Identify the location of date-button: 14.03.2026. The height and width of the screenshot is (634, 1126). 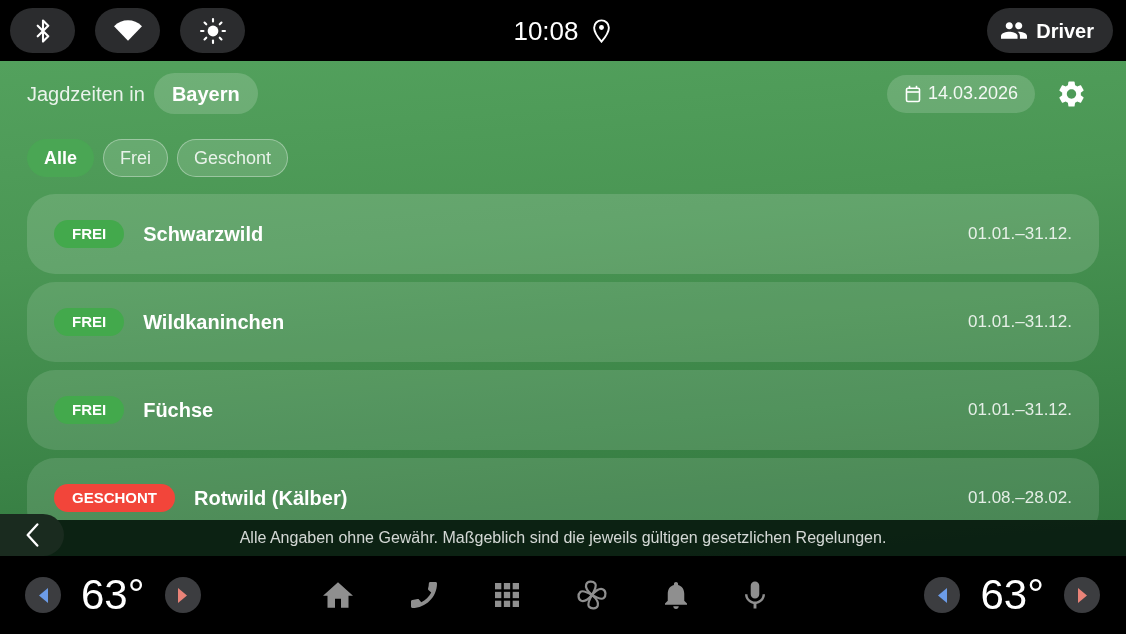
(960, 93).